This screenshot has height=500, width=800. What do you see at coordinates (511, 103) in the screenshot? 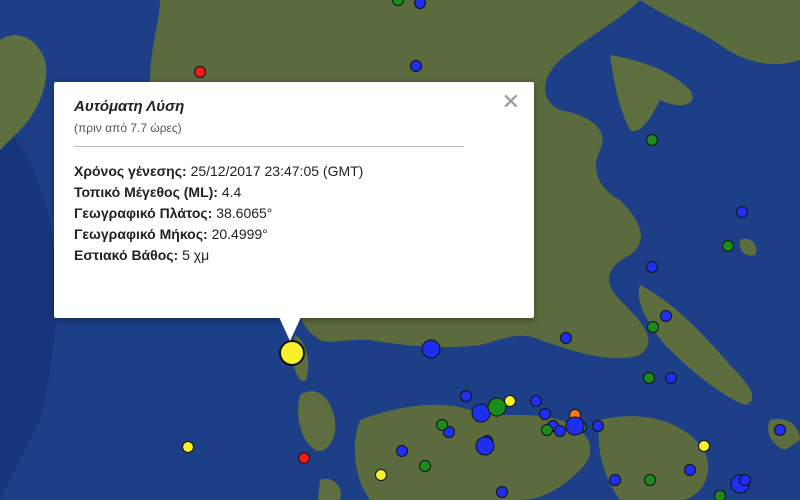
I see `close-icon: ✕` at bounding box center [511, 103].